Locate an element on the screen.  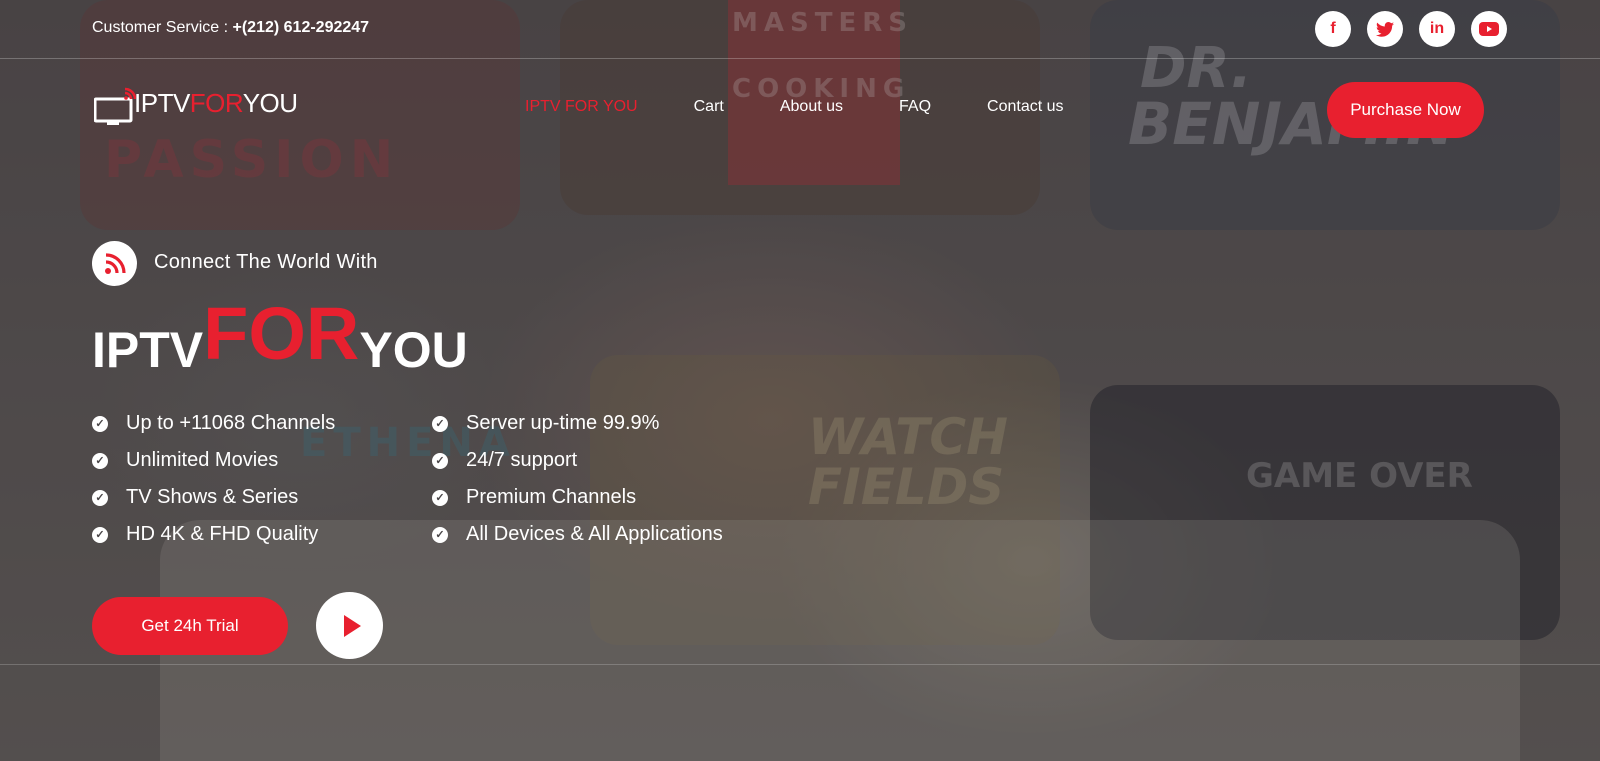
linkedin-icon: in is located at coordinates (1437, 29).